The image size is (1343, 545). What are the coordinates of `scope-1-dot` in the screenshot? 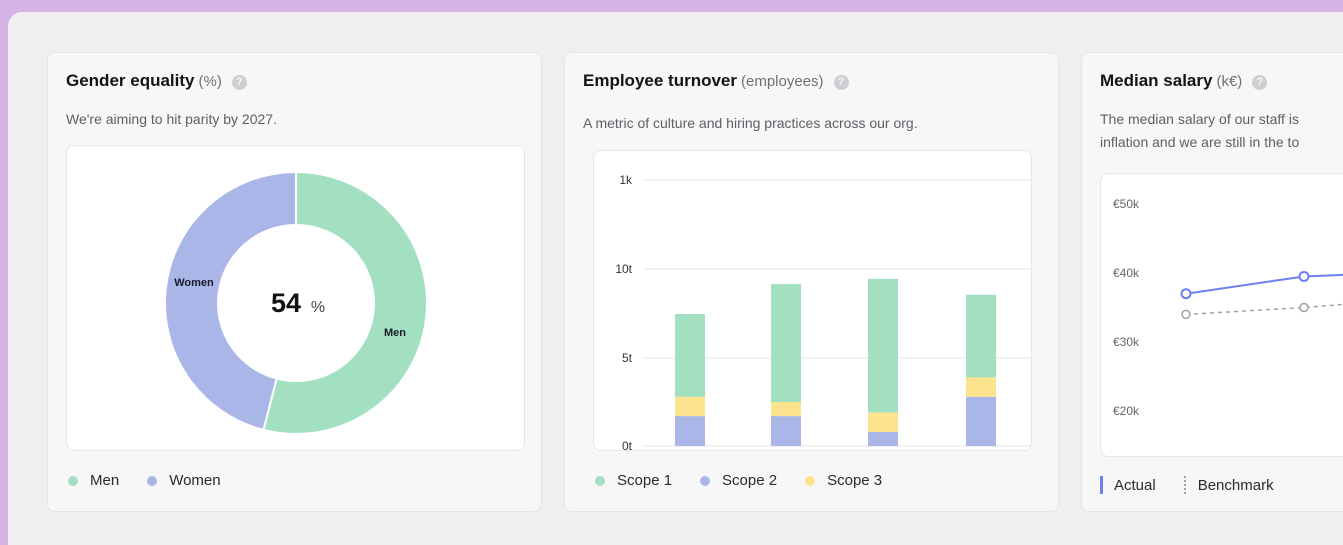 It's located at (600, 480).